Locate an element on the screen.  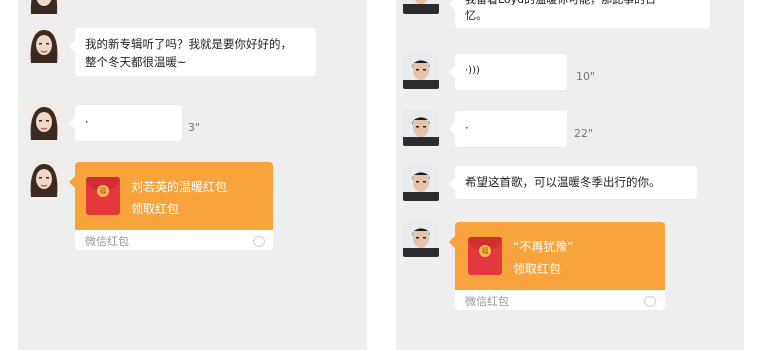
voice-duration: 3" is located at coordinates (194, 127).